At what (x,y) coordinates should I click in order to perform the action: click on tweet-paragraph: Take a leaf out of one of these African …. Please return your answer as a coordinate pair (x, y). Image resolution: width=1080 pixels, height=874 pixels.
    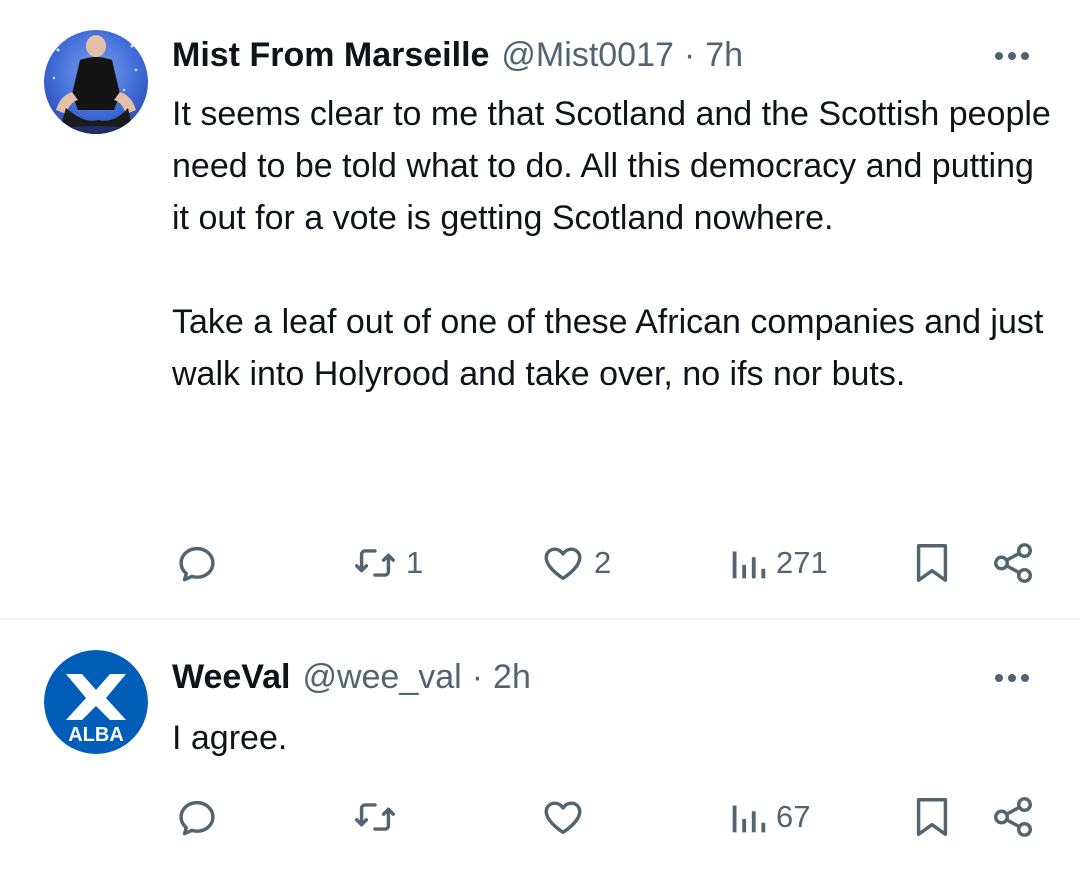
    Looking at the image, I should click on (608, 348).